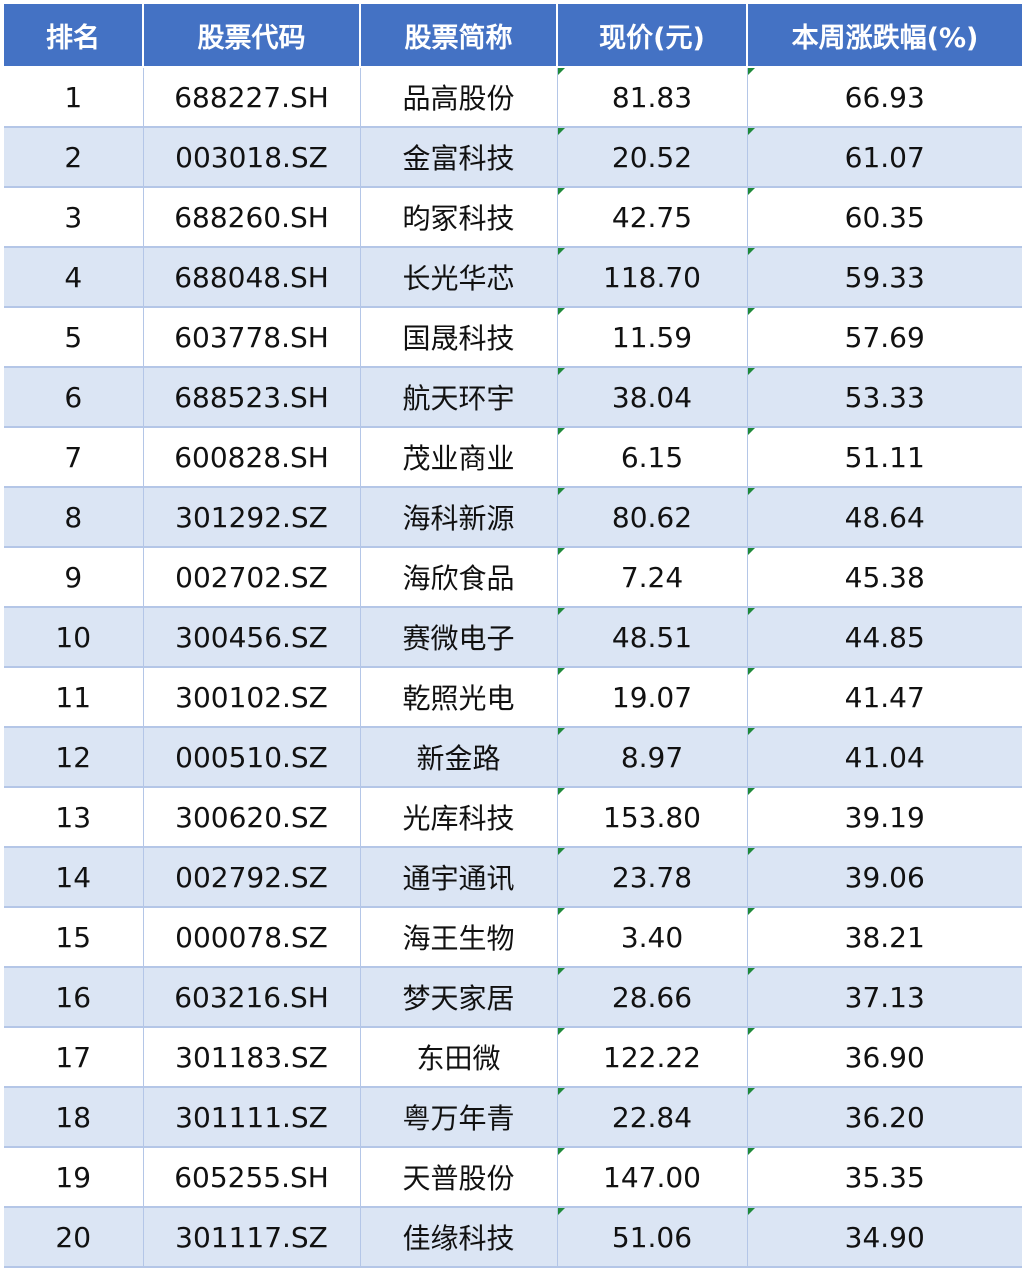  Describe the element at coordinates (74, 1177) in the screenshot. I see `rank-cell: 19` at that location.